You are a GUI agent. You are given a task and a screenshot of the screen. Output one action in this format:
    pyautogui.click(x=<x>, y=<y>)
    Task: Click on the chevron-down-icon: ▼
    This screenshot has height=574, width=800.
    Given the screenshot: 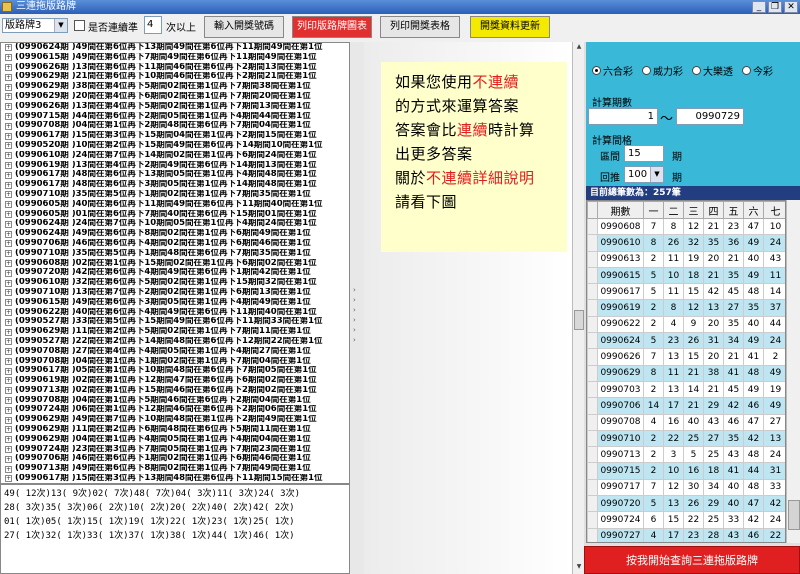 What is the action you would take?
    pyautogui.click(x=656, y=174)
    